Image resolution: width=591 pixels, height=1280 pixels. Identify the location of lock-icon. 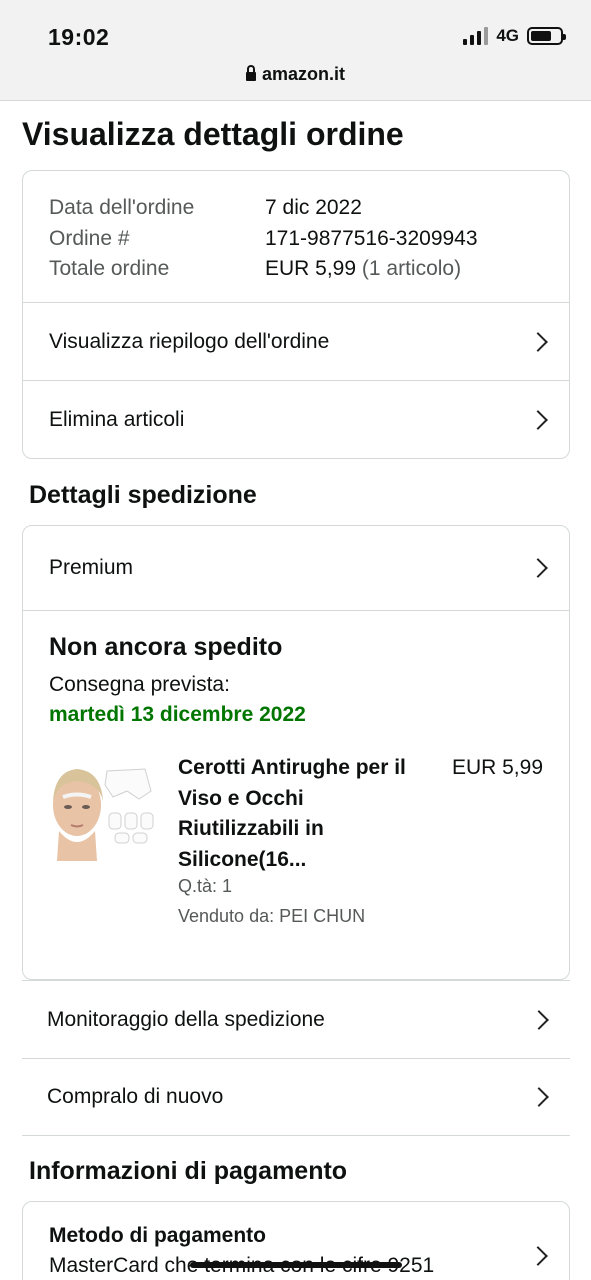
(250, 73).